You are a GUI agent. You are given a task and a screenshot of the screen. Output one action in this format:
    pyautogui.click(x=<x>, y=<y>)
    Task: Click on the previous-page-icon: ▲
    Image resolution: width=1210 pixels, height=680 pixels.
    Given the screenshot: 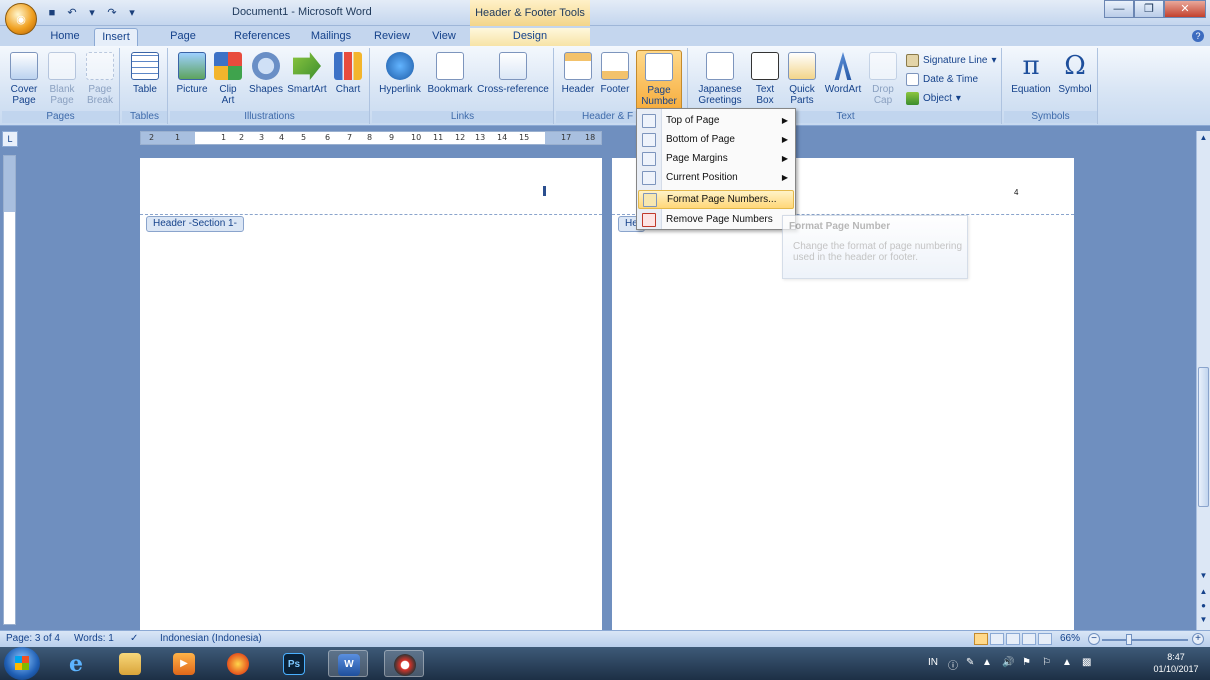 What is the action you would take?
    pyautogui.click(x=1203, y=593)
    